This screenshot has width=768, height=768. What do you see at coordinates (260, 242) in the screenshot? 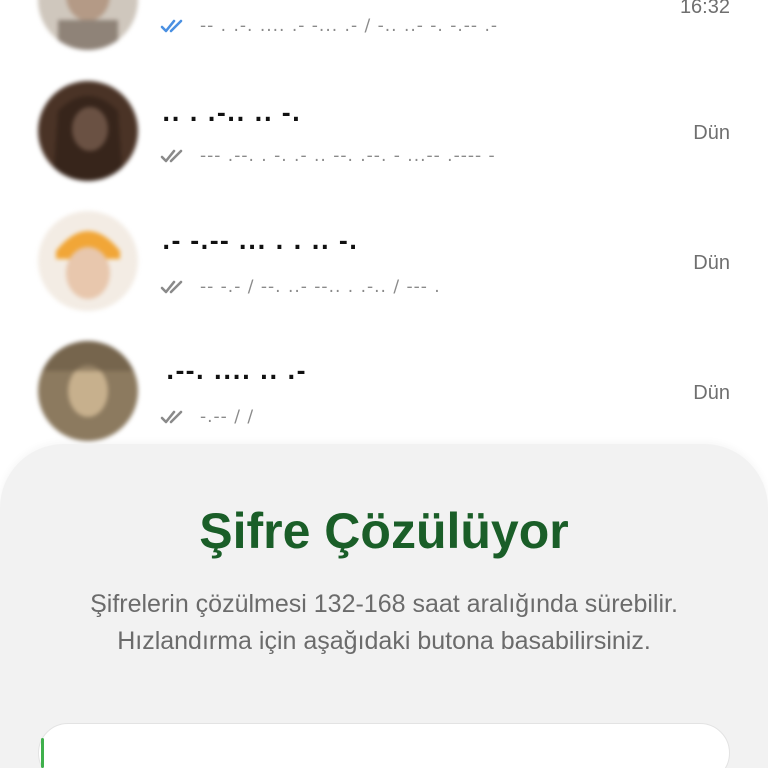
I see `chat-name: .- -.-- ... . . .. -.` at bounding box center [260, 242].